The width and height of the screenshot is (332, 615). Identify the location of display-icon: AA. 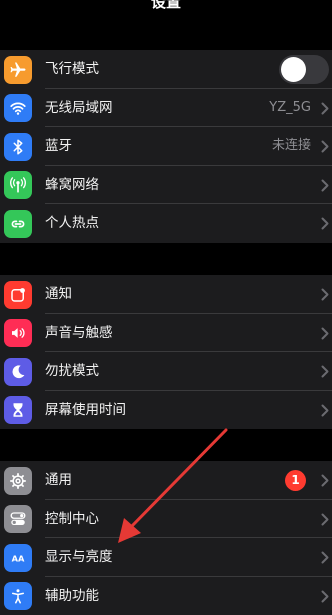
(18, 558).